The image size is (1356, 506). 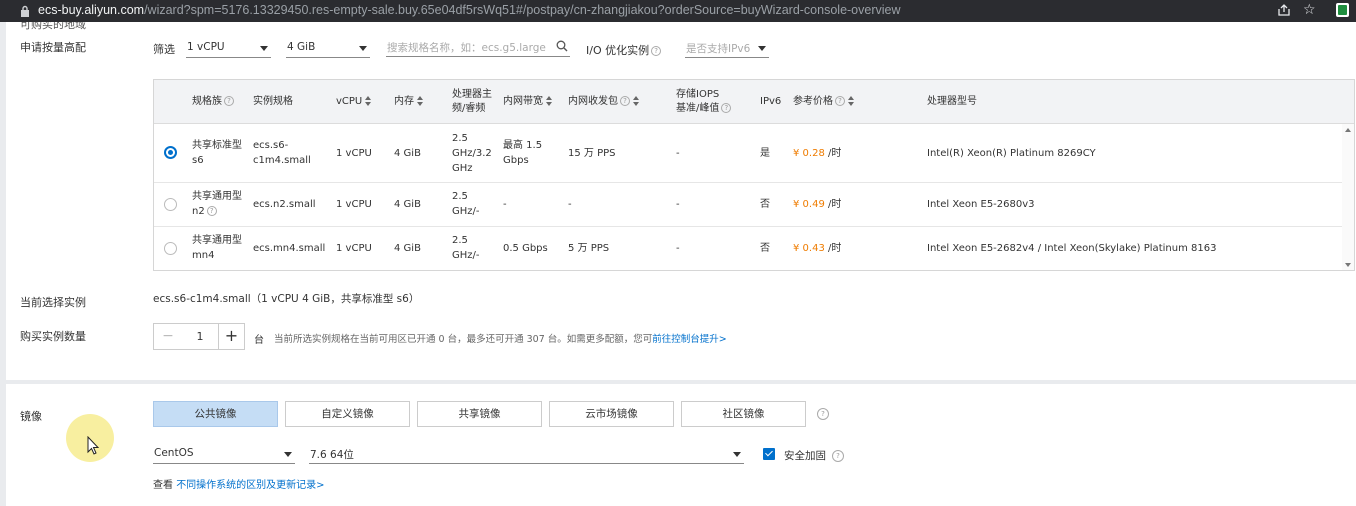 I want to click on cell-frequency-line2: GHz/3.2, so click(x=472, y=153).